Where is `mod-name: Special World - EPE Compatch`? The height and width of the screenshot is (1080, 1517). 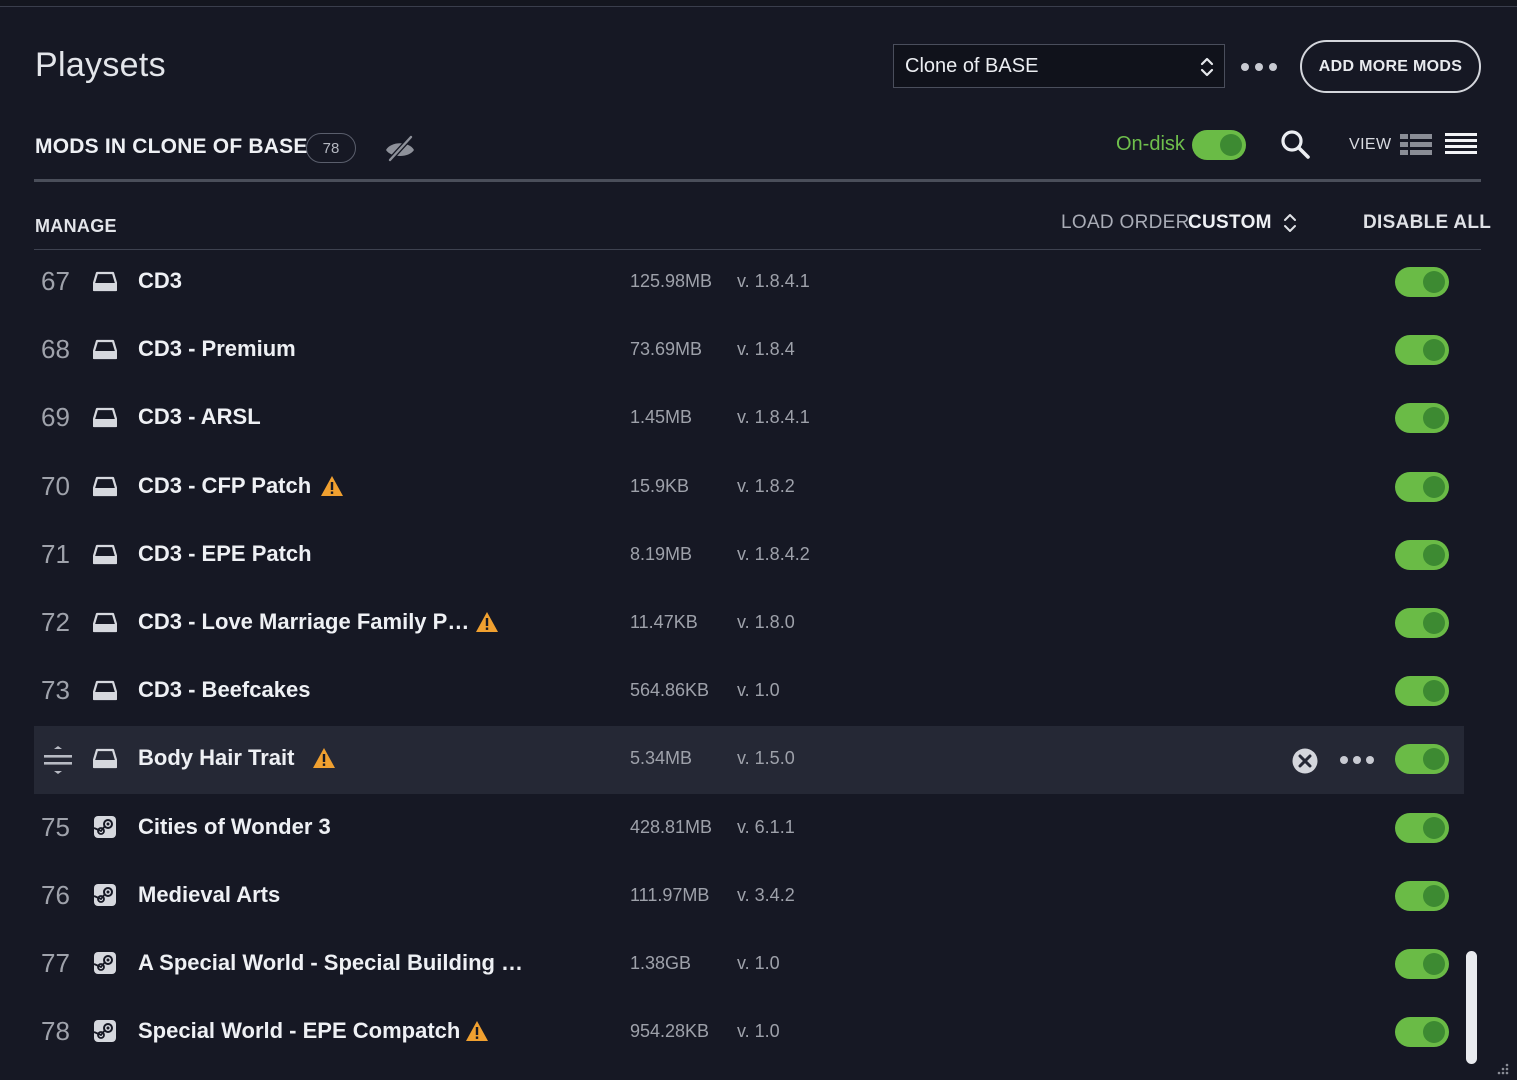 mod-name: Special World - EPE Compatch is located at coordinates (299, 1031).